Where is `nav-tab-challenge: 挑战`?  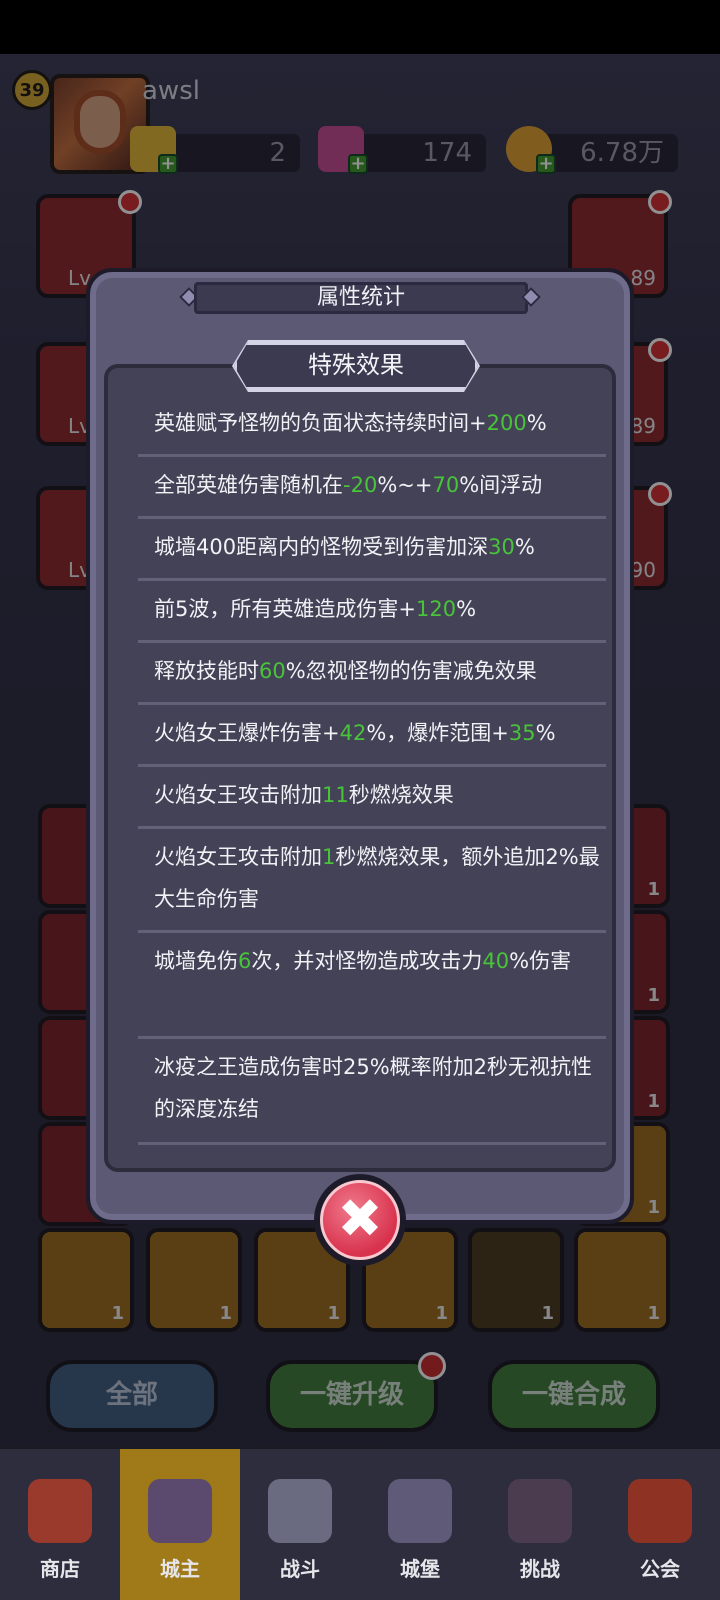 nav-tab-challenge: 挑战 is located at coordinates (540, 1524).